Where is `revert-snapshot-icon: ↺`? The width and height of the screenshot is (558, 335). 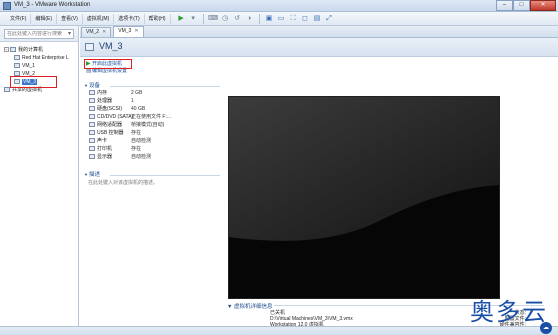
revert-snapshot-icon: ↺ is located at coordinates (237, 18).